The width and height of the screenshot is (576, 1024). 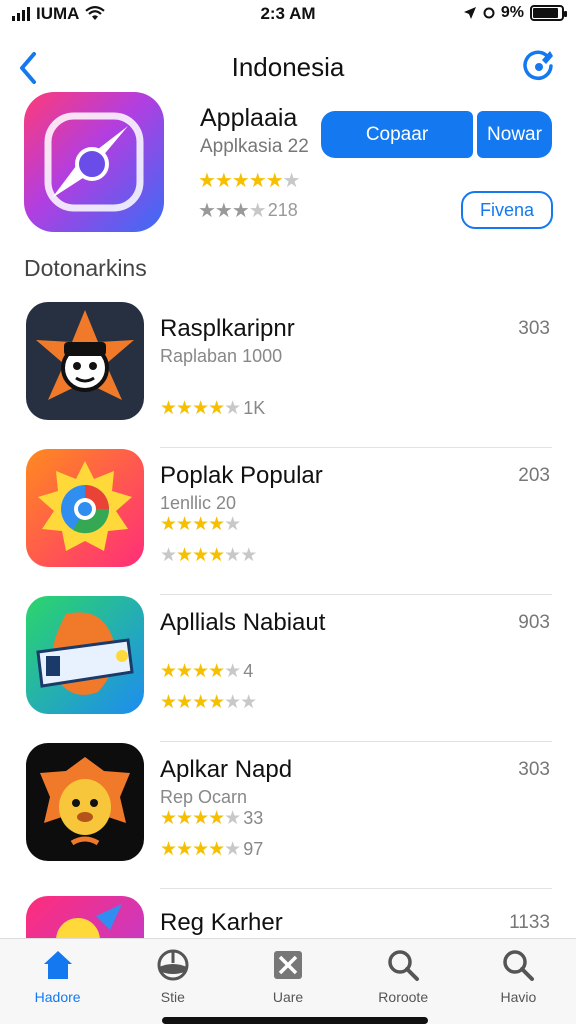 I want to click on list-item: Apllials Nabiaut ★★★★ ★ 4 ★★★★ ★★ 903, so click(x=288, y=669).